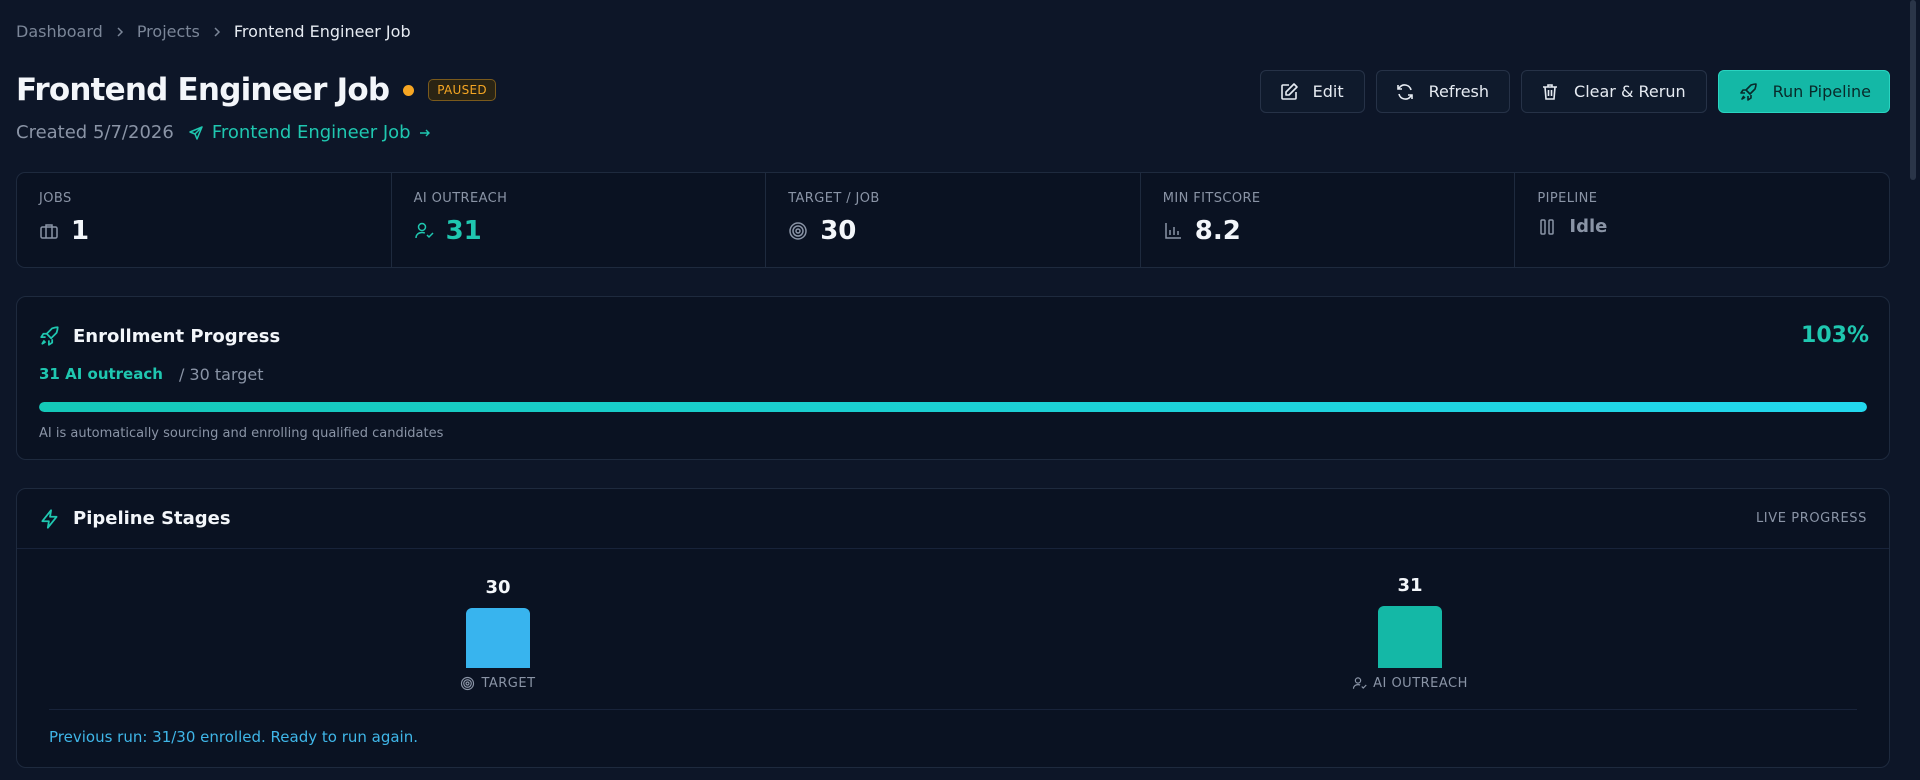 This screenshot has height=780, width=1920. Describe the element at coordinates (1821, 91) in the screenshot. I see `run-pipeline-label: Run Pipeline` at that location.